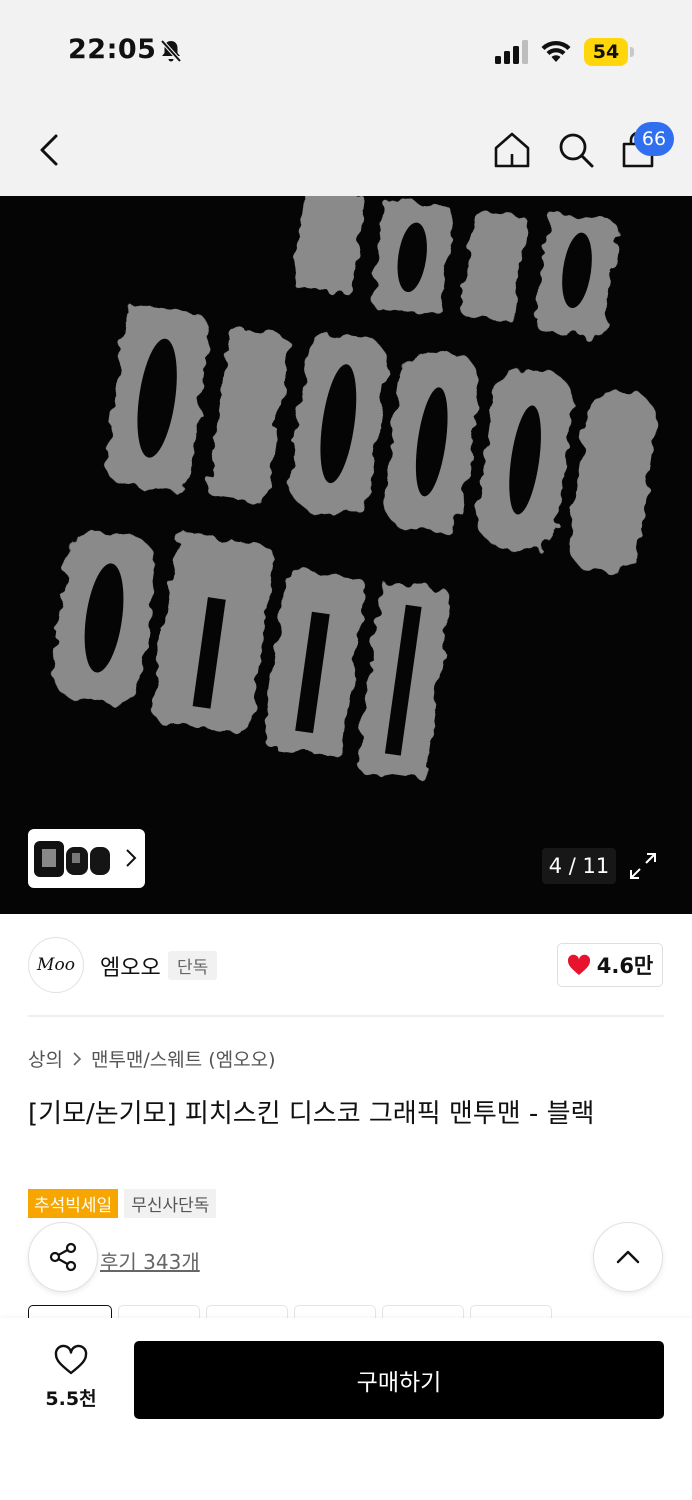 The height and width of the screenshot is (1500, 692). What do you see at coordinates (71, 1399) in the screenshot?
I see `wishlist-count: 5.5천` at bounding box center [71, 1399].